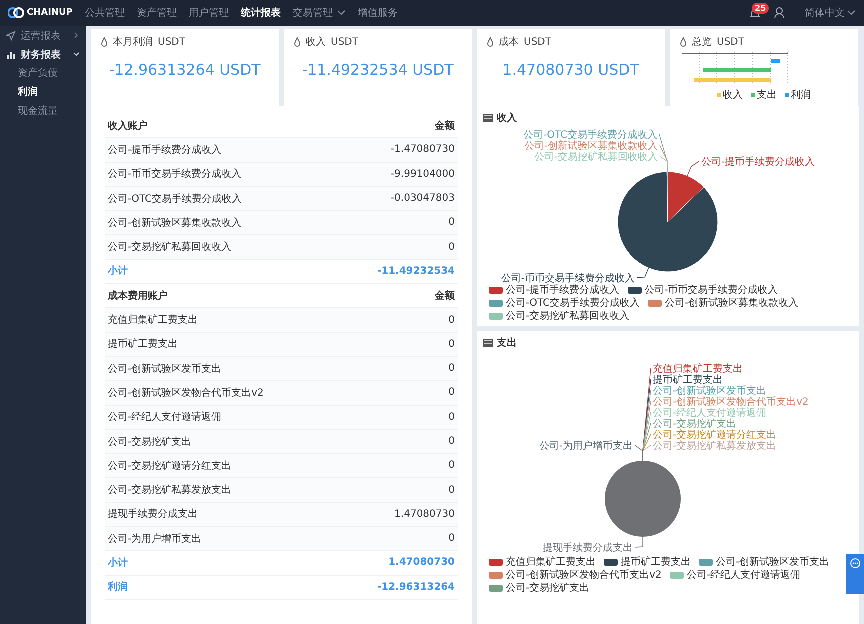 This screenshot has width=864, height=624. Describe the element at coordinates (743, 575) in the screenshot. I see `legend-label: 公司-经纪人支付邀请返佣` at that location.